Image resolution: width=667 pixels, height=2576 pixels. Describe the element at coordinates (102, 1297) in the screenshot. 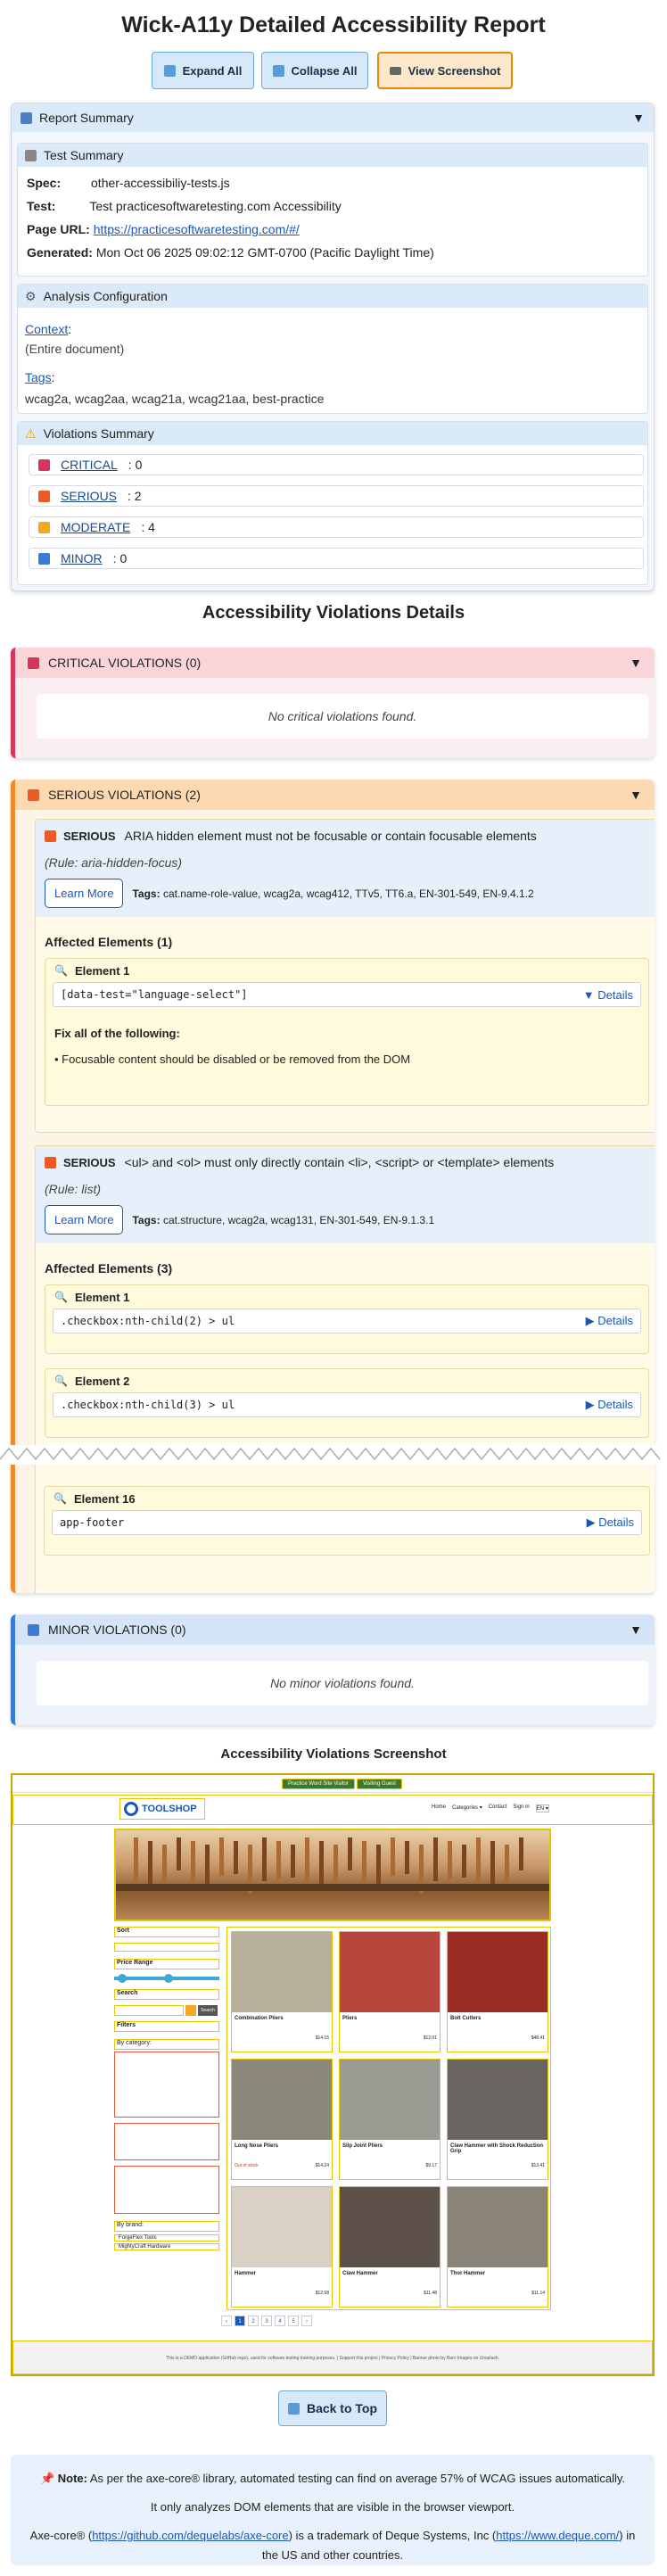

I see `element-label: Element 1` at that location.